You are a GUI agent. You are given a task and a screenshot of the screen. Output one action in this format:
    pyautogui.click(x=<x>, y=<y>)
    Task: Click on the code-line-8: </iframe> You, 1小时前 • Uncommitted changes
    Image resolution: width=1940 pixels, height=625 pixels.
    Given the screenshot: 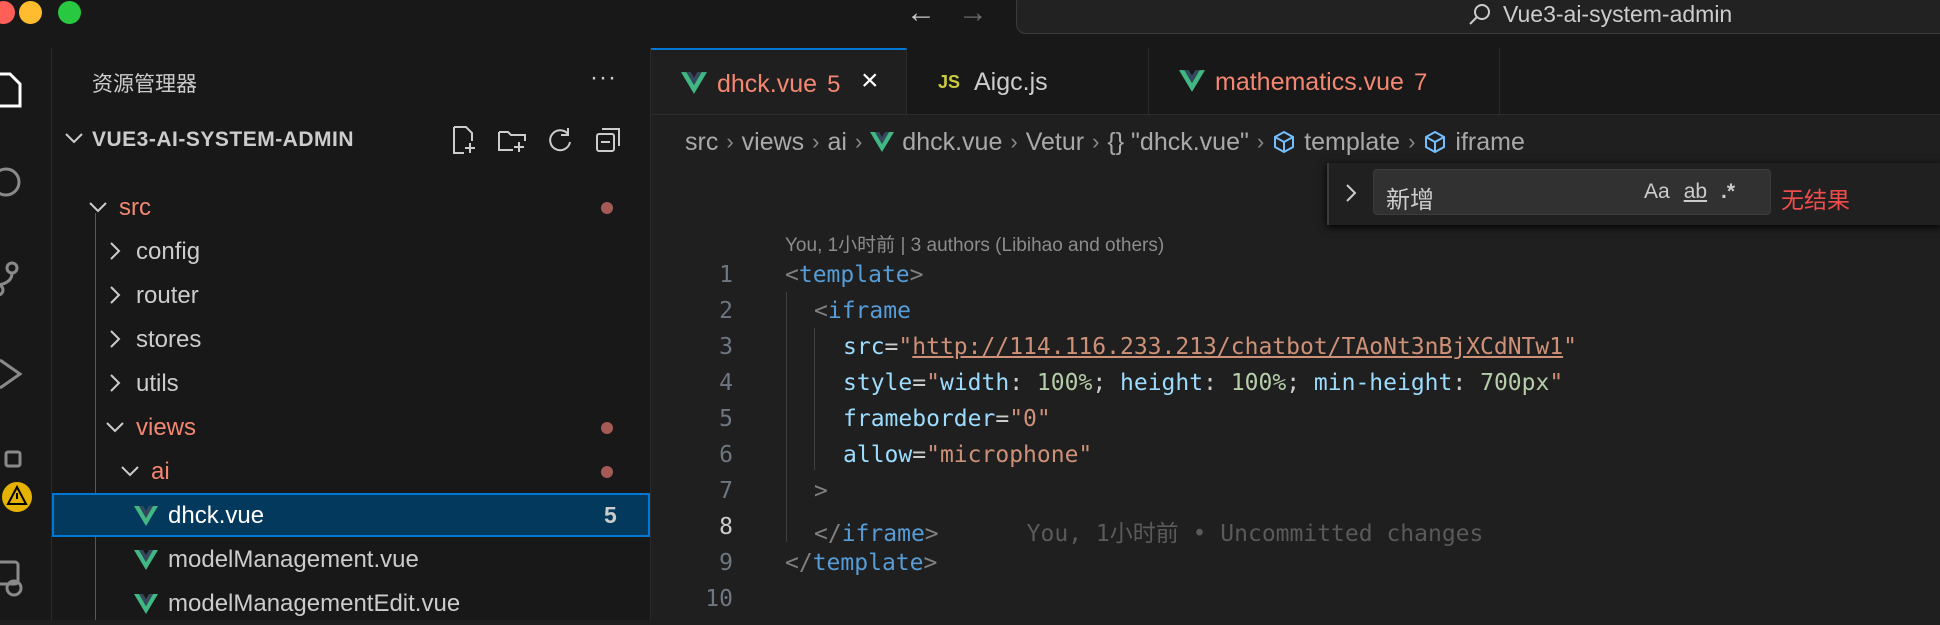 What is the action you would take?
    pyautogui.click(x=1148, y=531)
    